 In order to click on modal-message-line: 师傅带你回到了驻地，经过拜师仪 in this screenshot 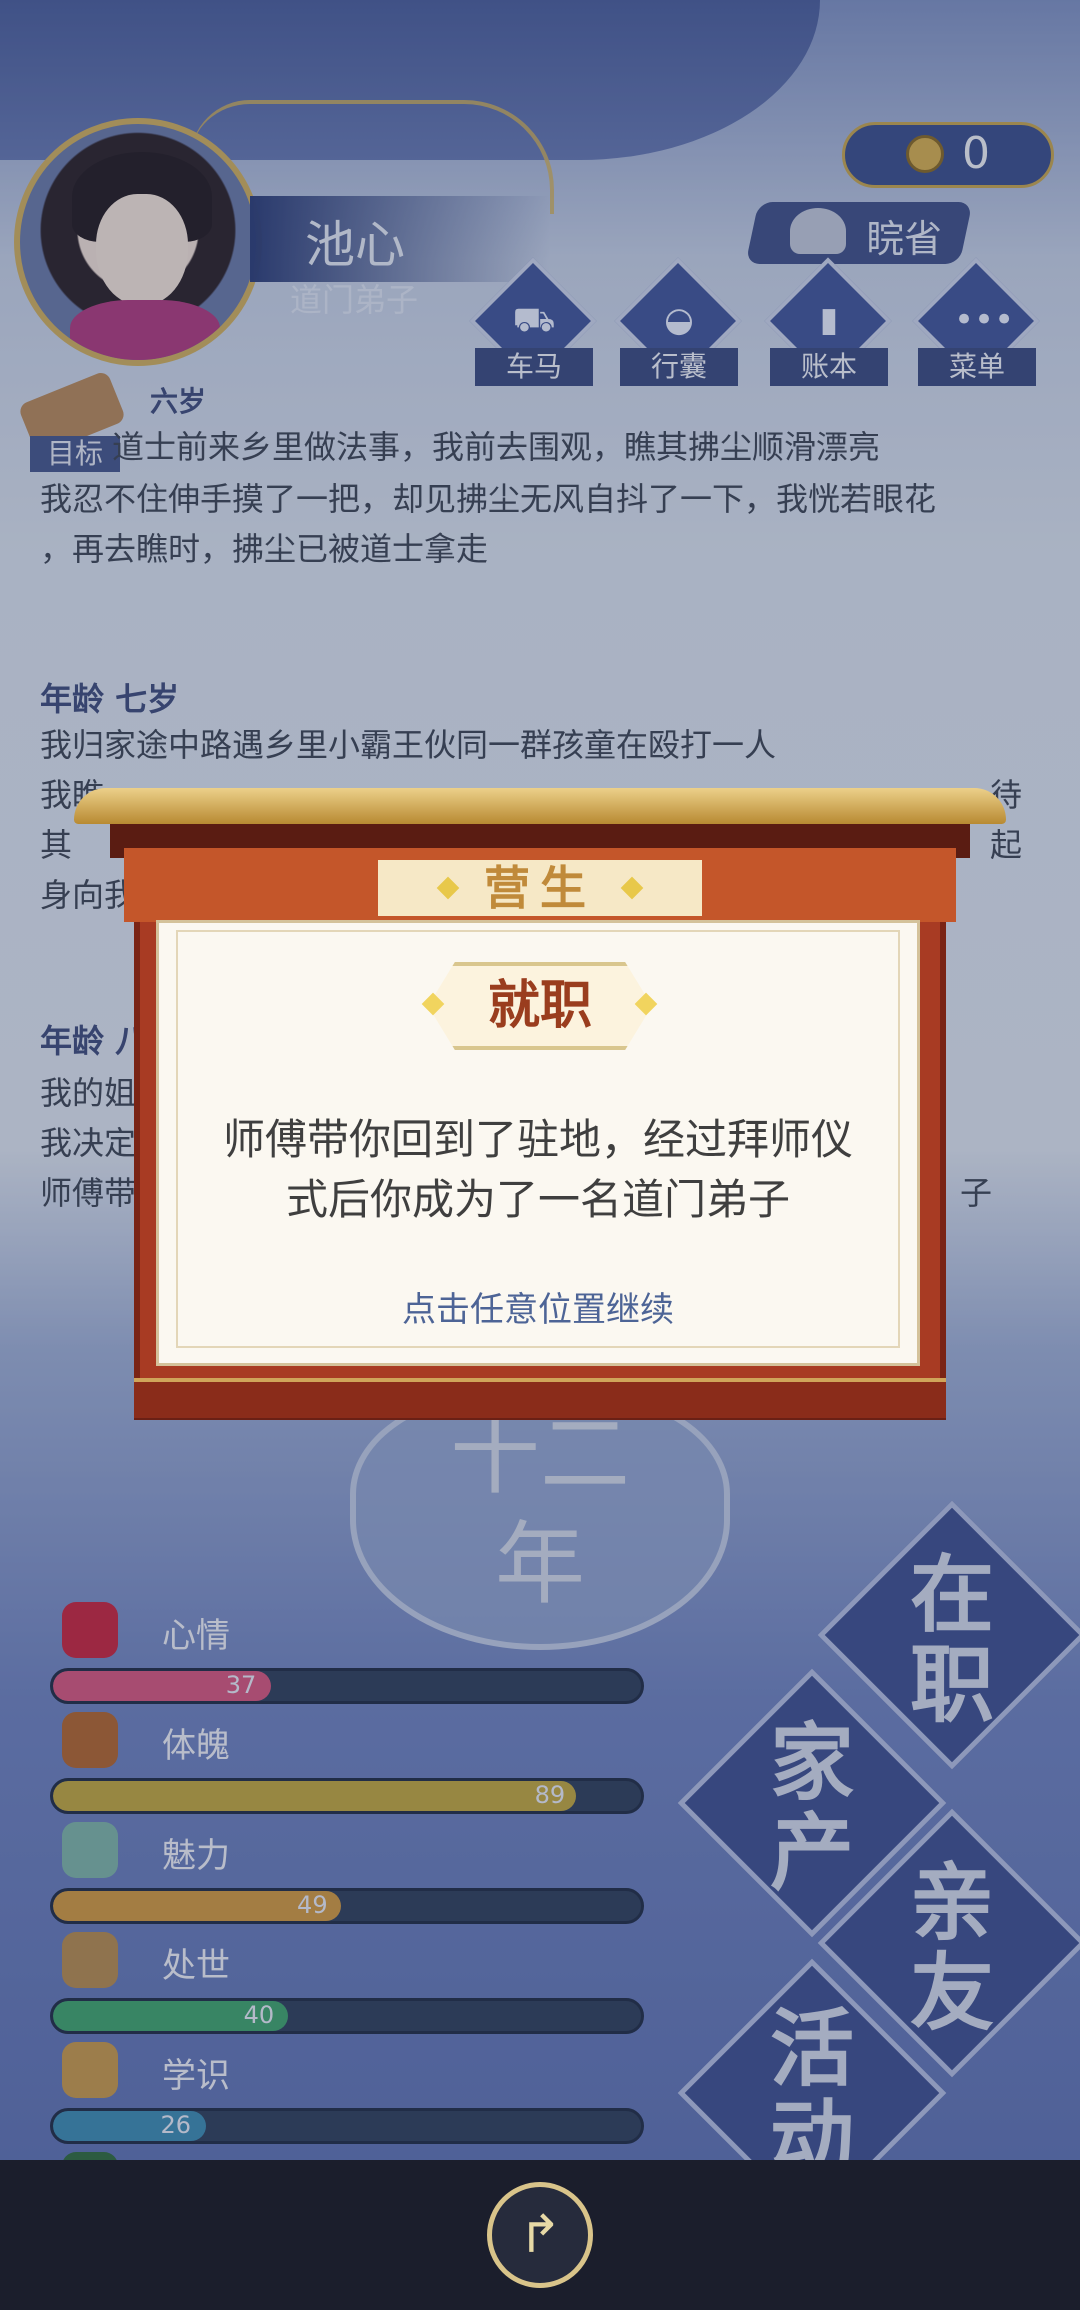, I will do `click(537, 1139)`.